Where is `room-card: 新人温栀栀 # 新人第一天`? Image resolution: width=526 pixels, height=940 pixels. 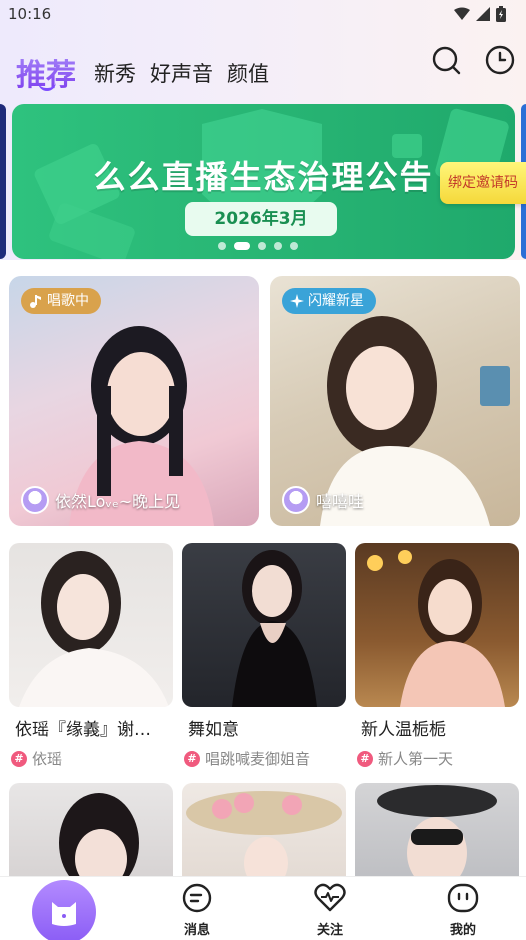 room-card: 新人温栀栀 # 新人第一天 is located at coordinates (437, 656).